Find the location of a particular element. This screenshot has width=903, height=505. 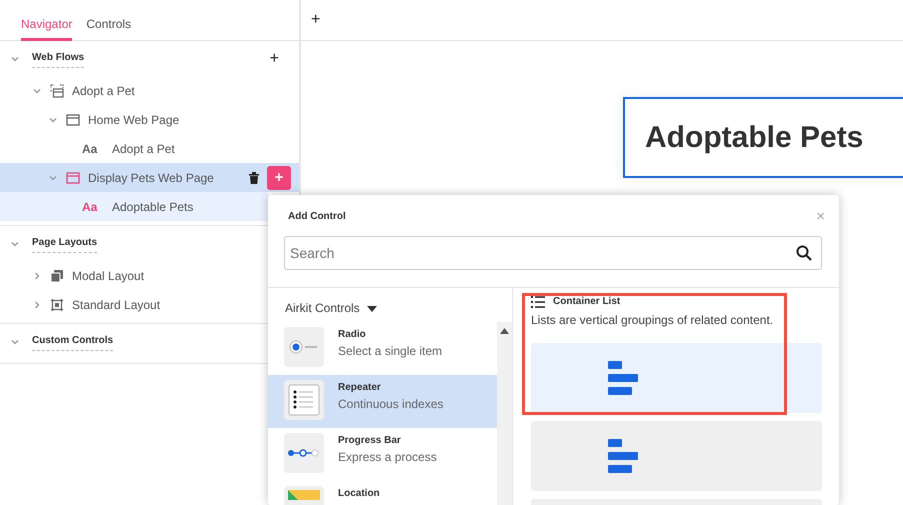

tree-row: Display Pets Web Page + is located at coordinates (149, 177).